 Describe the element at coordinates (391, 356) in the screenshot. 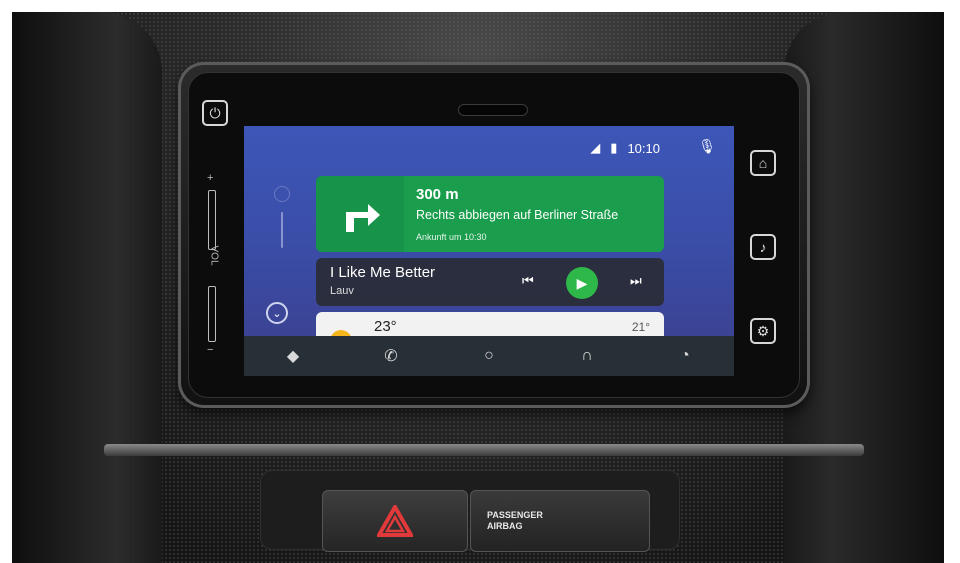

I see `phone-icon: ✆` at that location.